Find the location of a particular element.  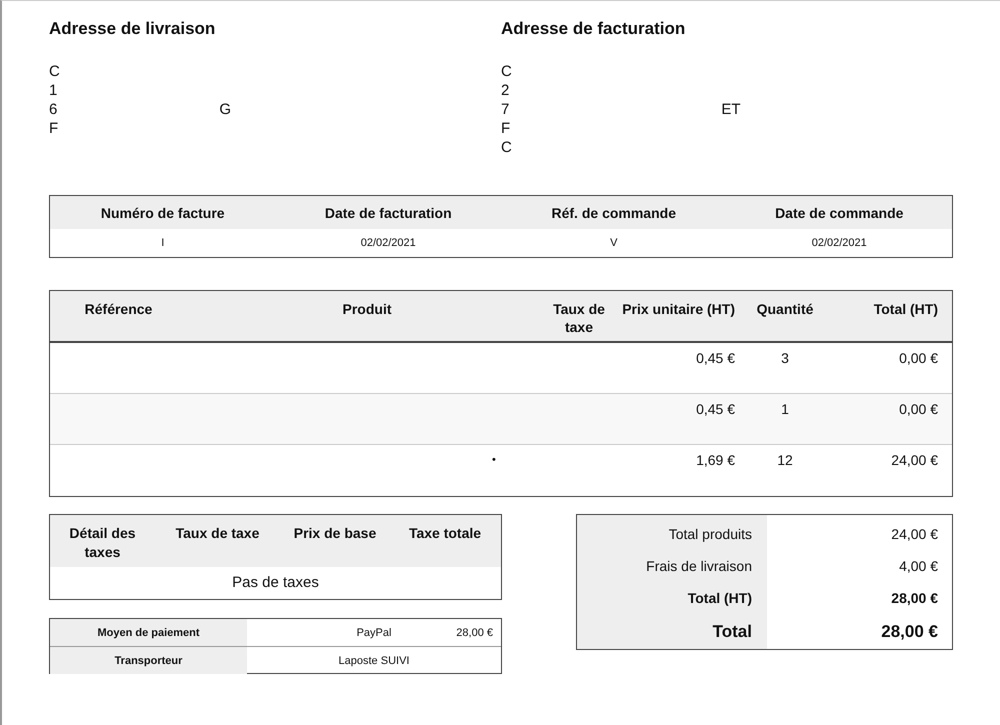

address-heading: Adresse de livraison is located at coordinates (132, 29).